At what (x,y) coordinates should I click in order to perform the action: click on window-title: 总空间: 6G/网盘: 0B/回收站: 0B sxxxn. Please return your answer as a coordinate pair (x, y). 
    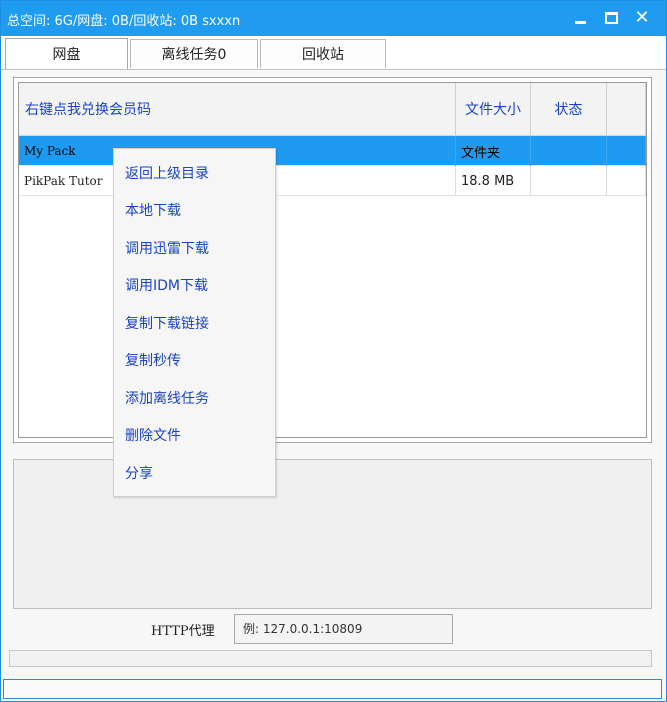
    Looking at the image, I should click on (124, 21).